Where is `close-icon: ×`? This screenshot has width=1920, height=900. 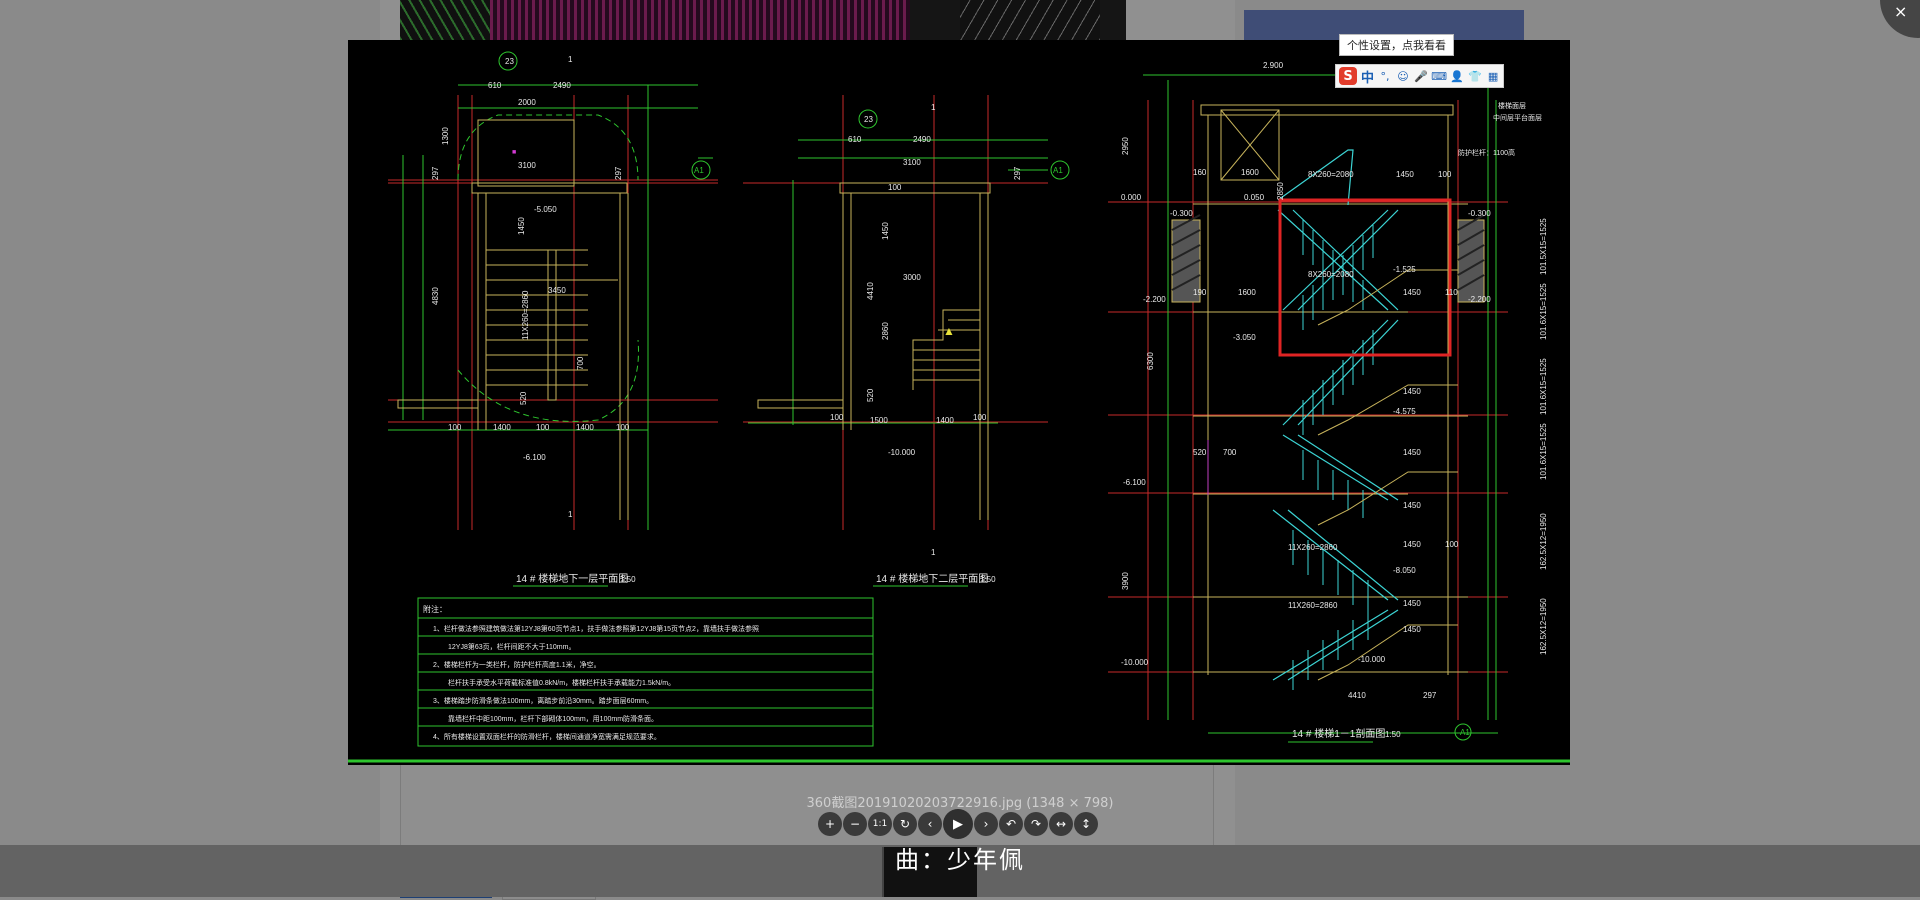
close-icon: × is located at coordinates (1901, 11).